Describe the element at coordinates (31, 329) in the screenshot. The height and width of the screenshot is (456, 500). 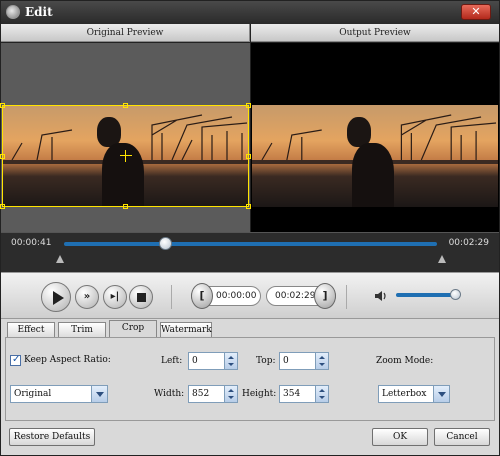
I see `tab-effect: Effect` at that location.